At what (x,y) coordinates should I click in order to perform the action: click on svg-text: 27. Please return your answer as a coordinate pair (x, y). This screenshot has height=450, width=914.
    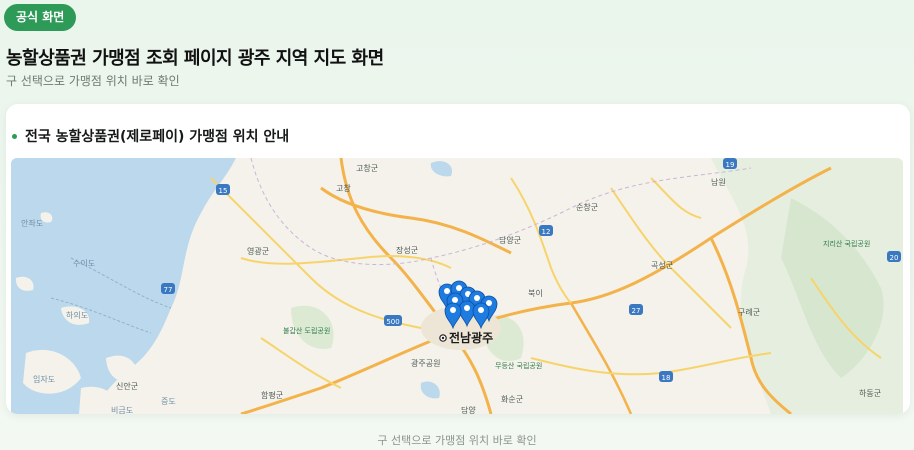
    Looking at the image, I should click on (636, 311).